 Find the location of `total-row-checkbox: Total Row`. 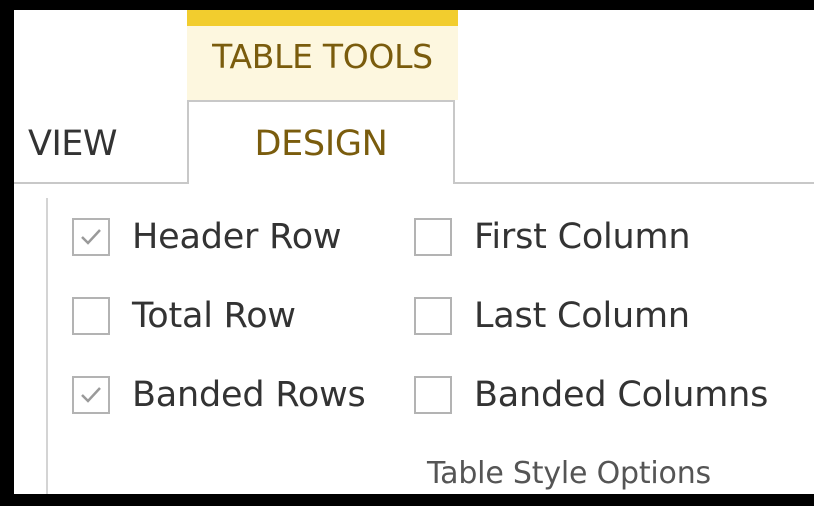

total-row-checkbox: Total Row is located at coordinates (184, 316).